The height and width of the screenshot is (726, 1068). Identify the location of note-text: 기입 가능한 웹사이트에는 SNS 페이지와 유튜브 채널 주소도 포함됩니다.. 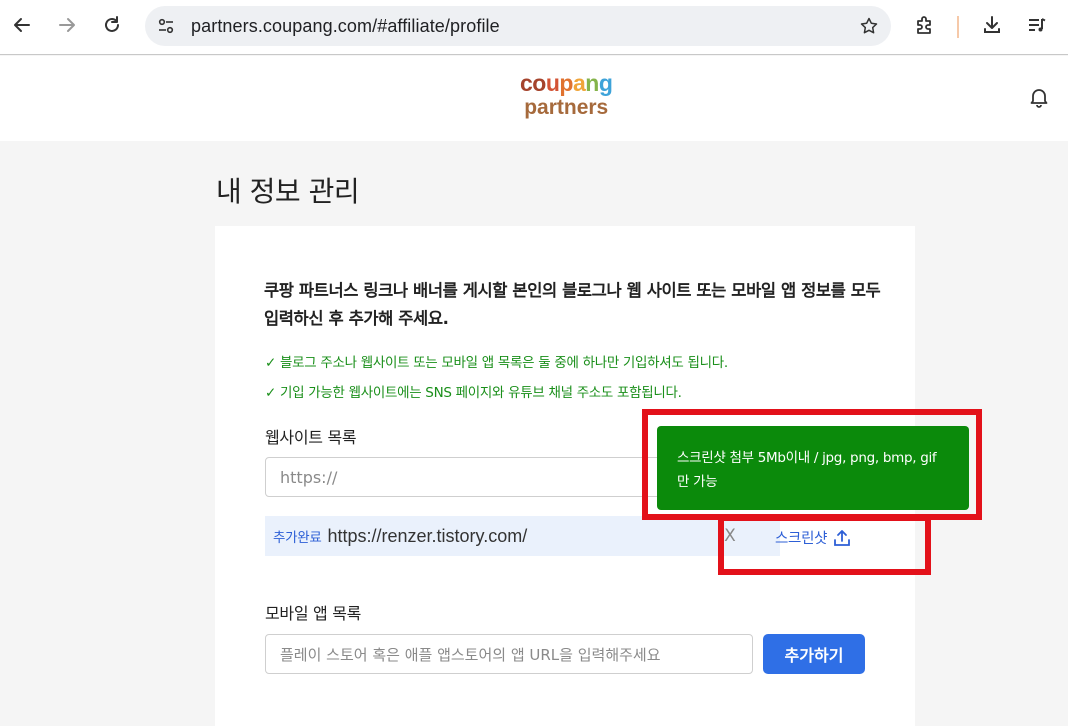
(481, 393).